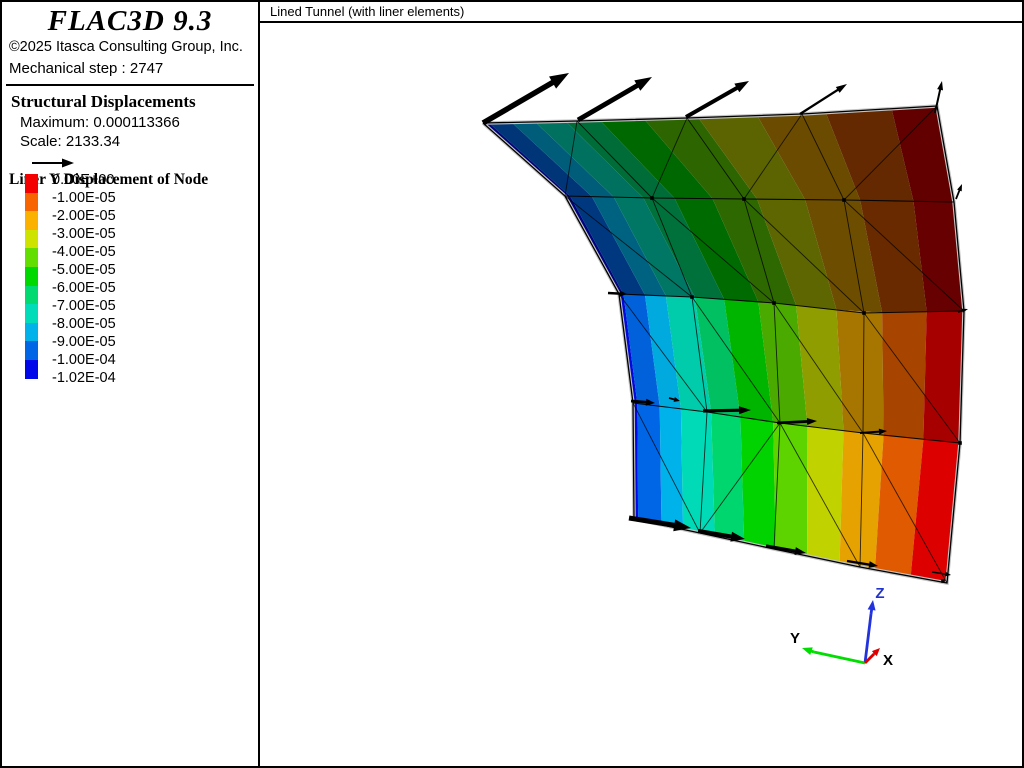  What do you see at coordinates (841, 632) in the screenshot?
I see `axis-triad-arrows` at bounding box center [841, 632].